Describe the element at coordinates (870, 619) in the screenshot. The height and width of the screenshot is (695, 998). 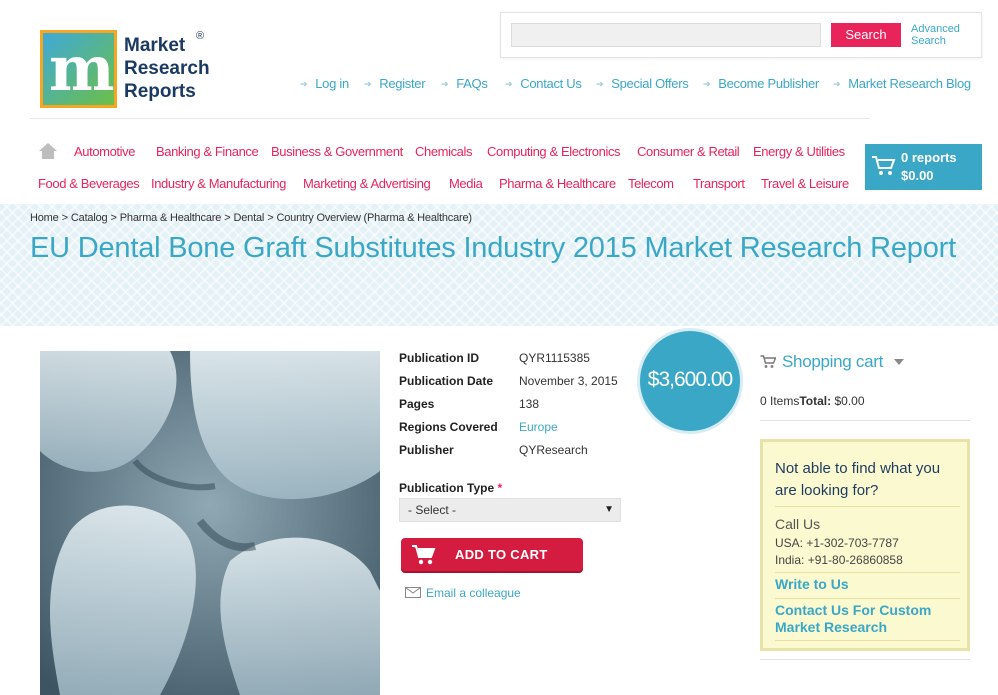
I see `contact-custom-research-link: Contact Us For Custom Market Research` at that location.